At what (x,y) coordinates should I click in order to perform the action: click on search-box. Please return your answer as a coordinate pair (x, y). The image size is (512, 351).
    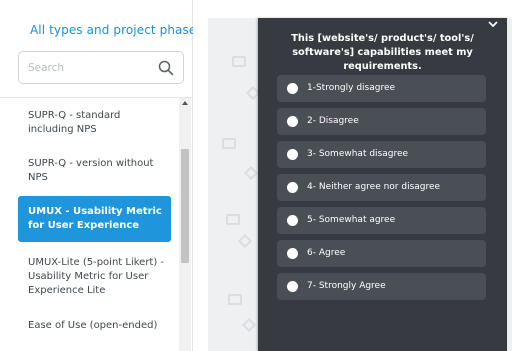
    Looking at the image, I should click on (101, 67).